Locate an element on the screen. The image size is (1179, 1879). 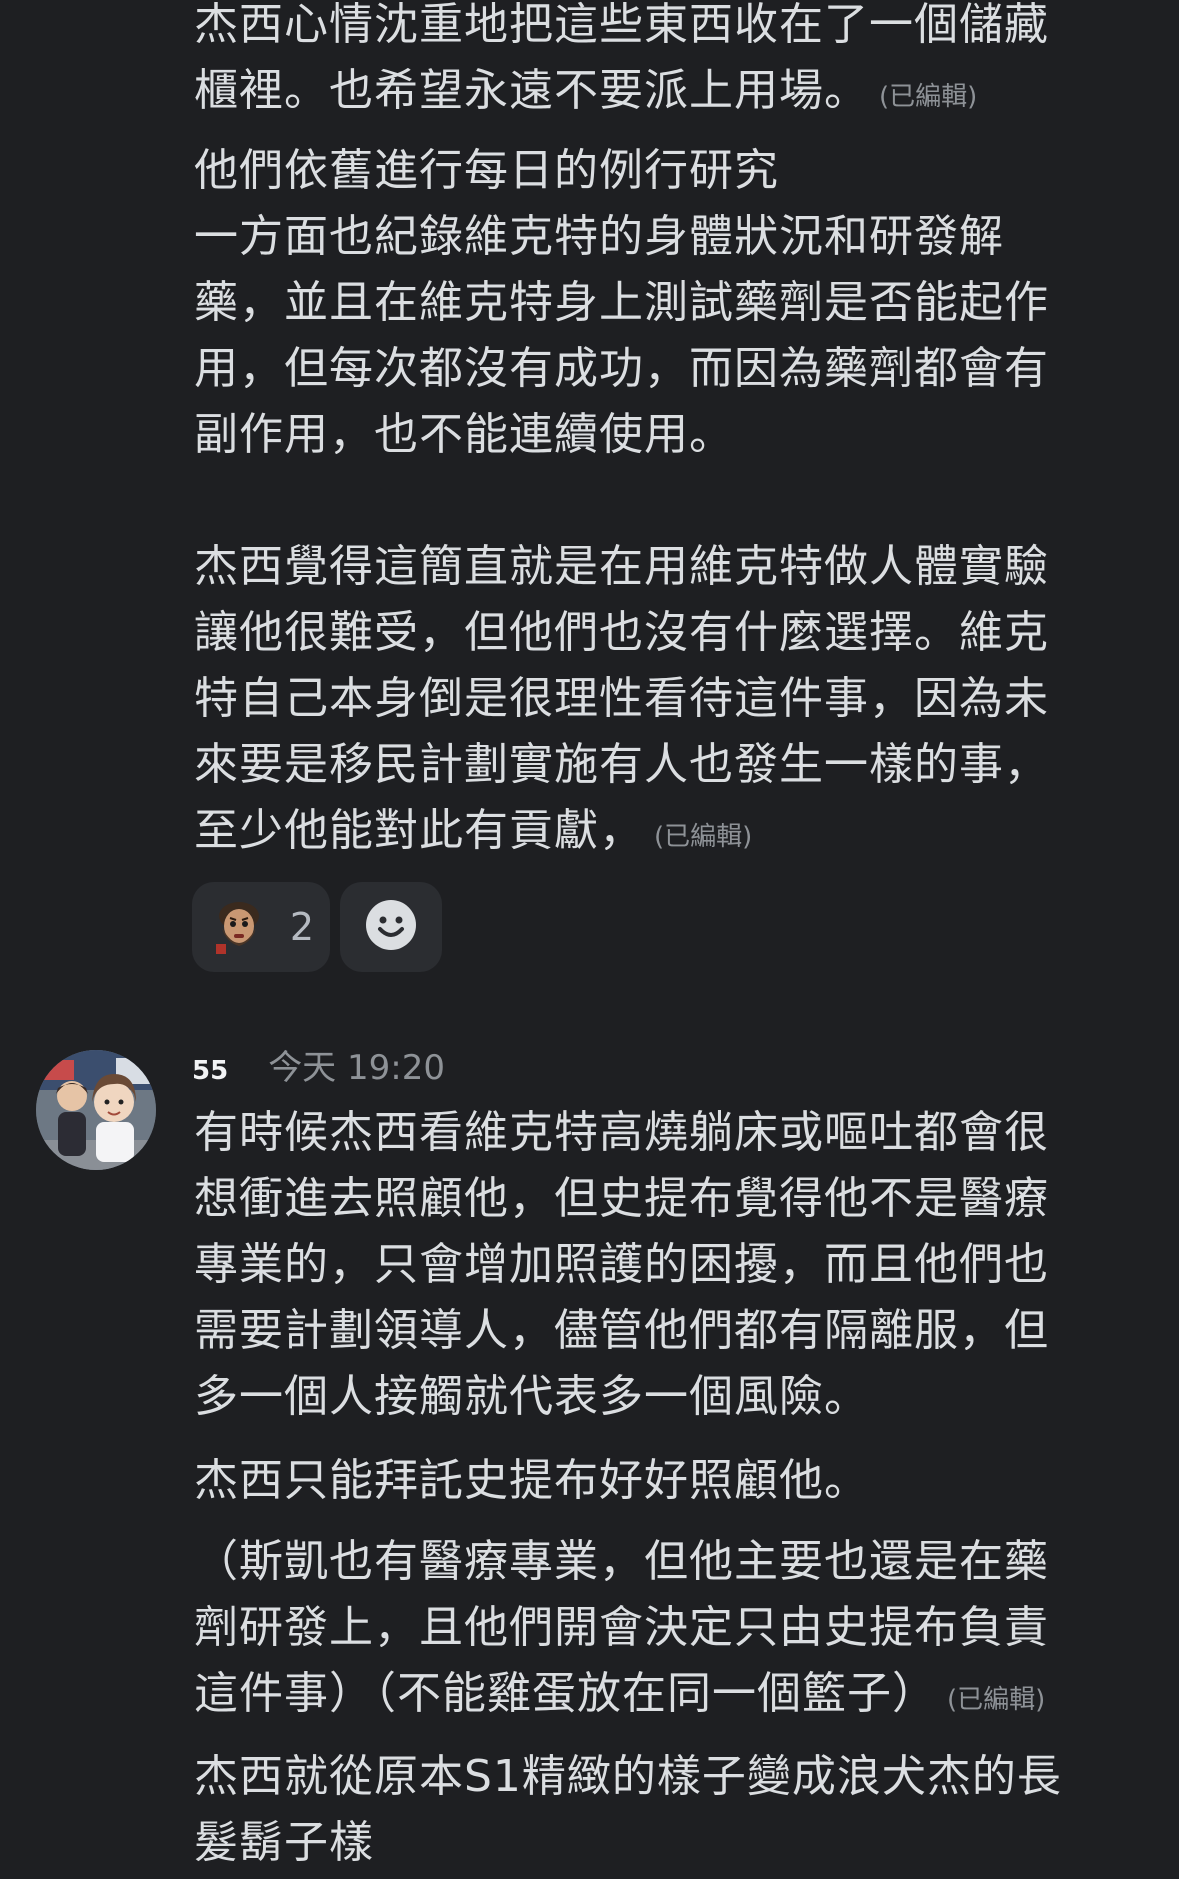
message-content: 杰西只能拜託史提布好好照顧他。 is located at coordinates (664, 1481).